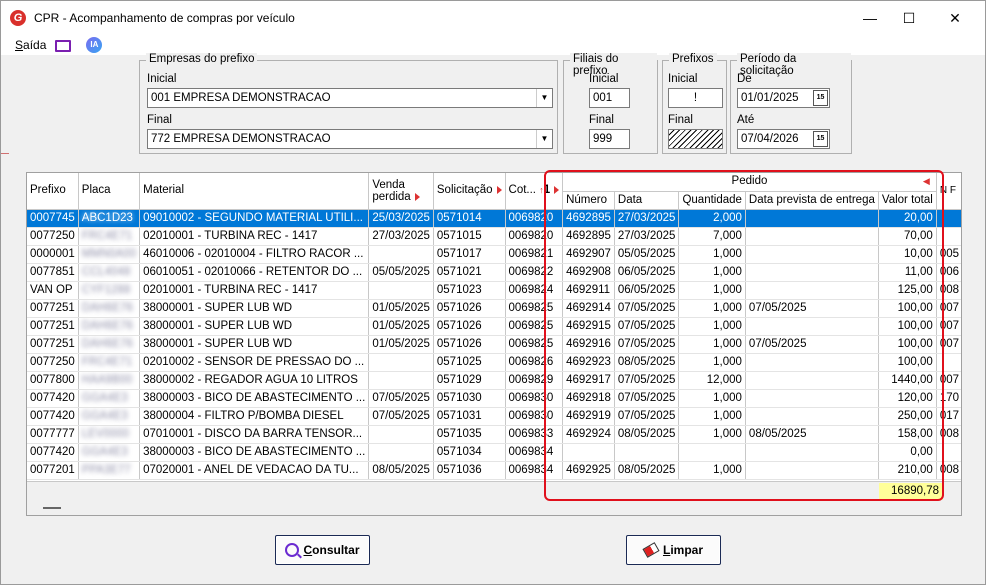 The height and width of the screenshot is (585, 986). What do you see at coordinates (948, 380) in the screenshot?
I see `table-cell: 007` at bounding box center [948, 380].